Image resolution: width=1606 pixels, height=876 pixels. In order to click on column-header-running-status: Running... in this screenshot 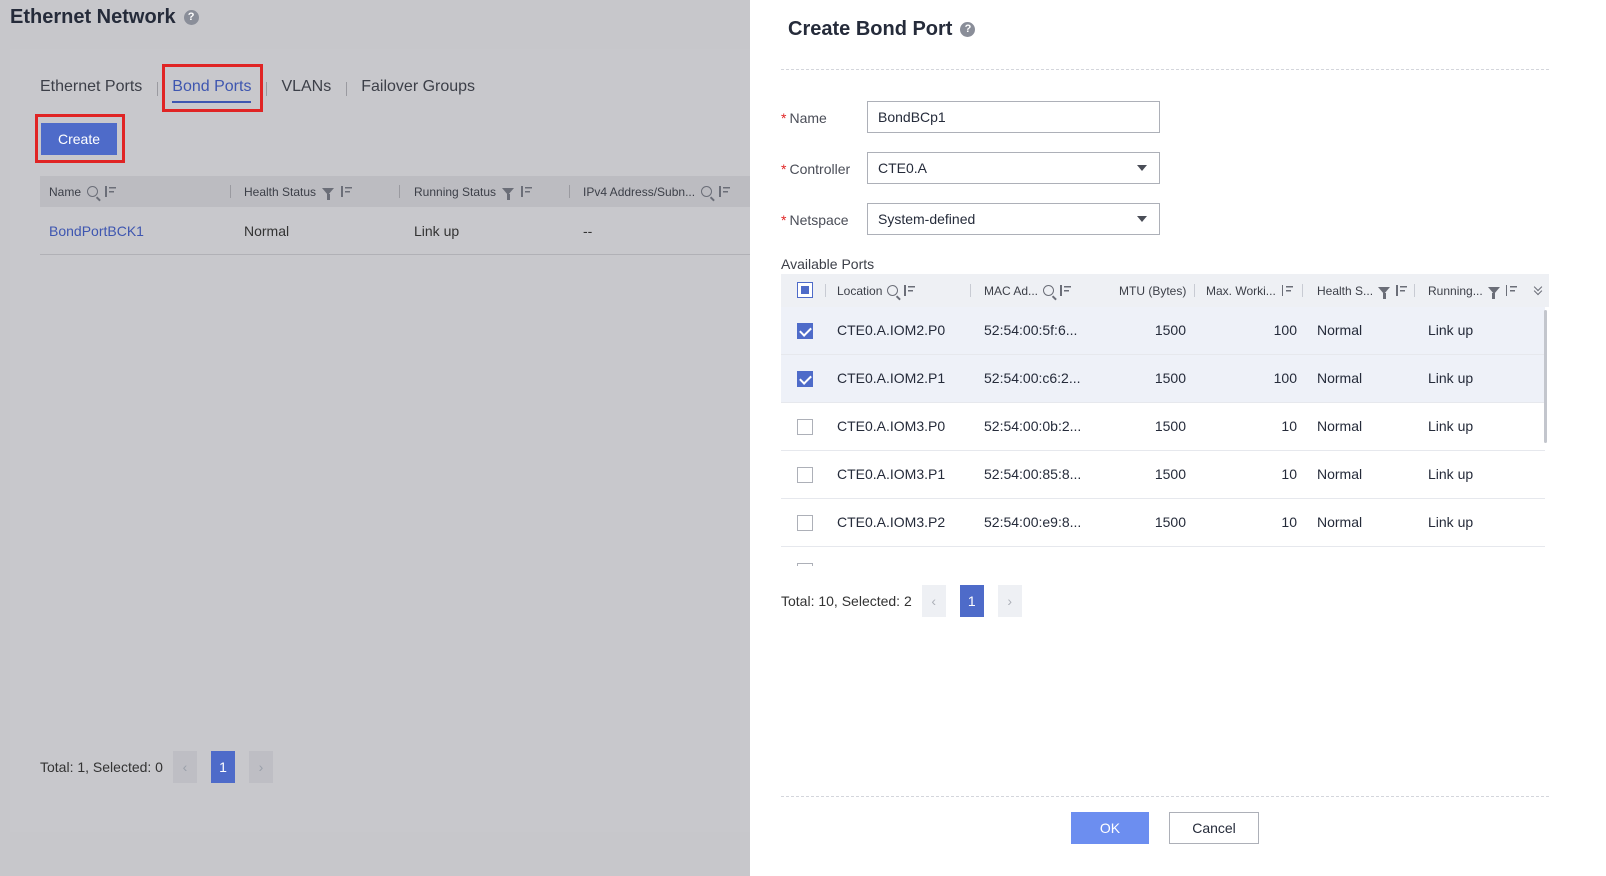, I will do `click(1472, 290)`.